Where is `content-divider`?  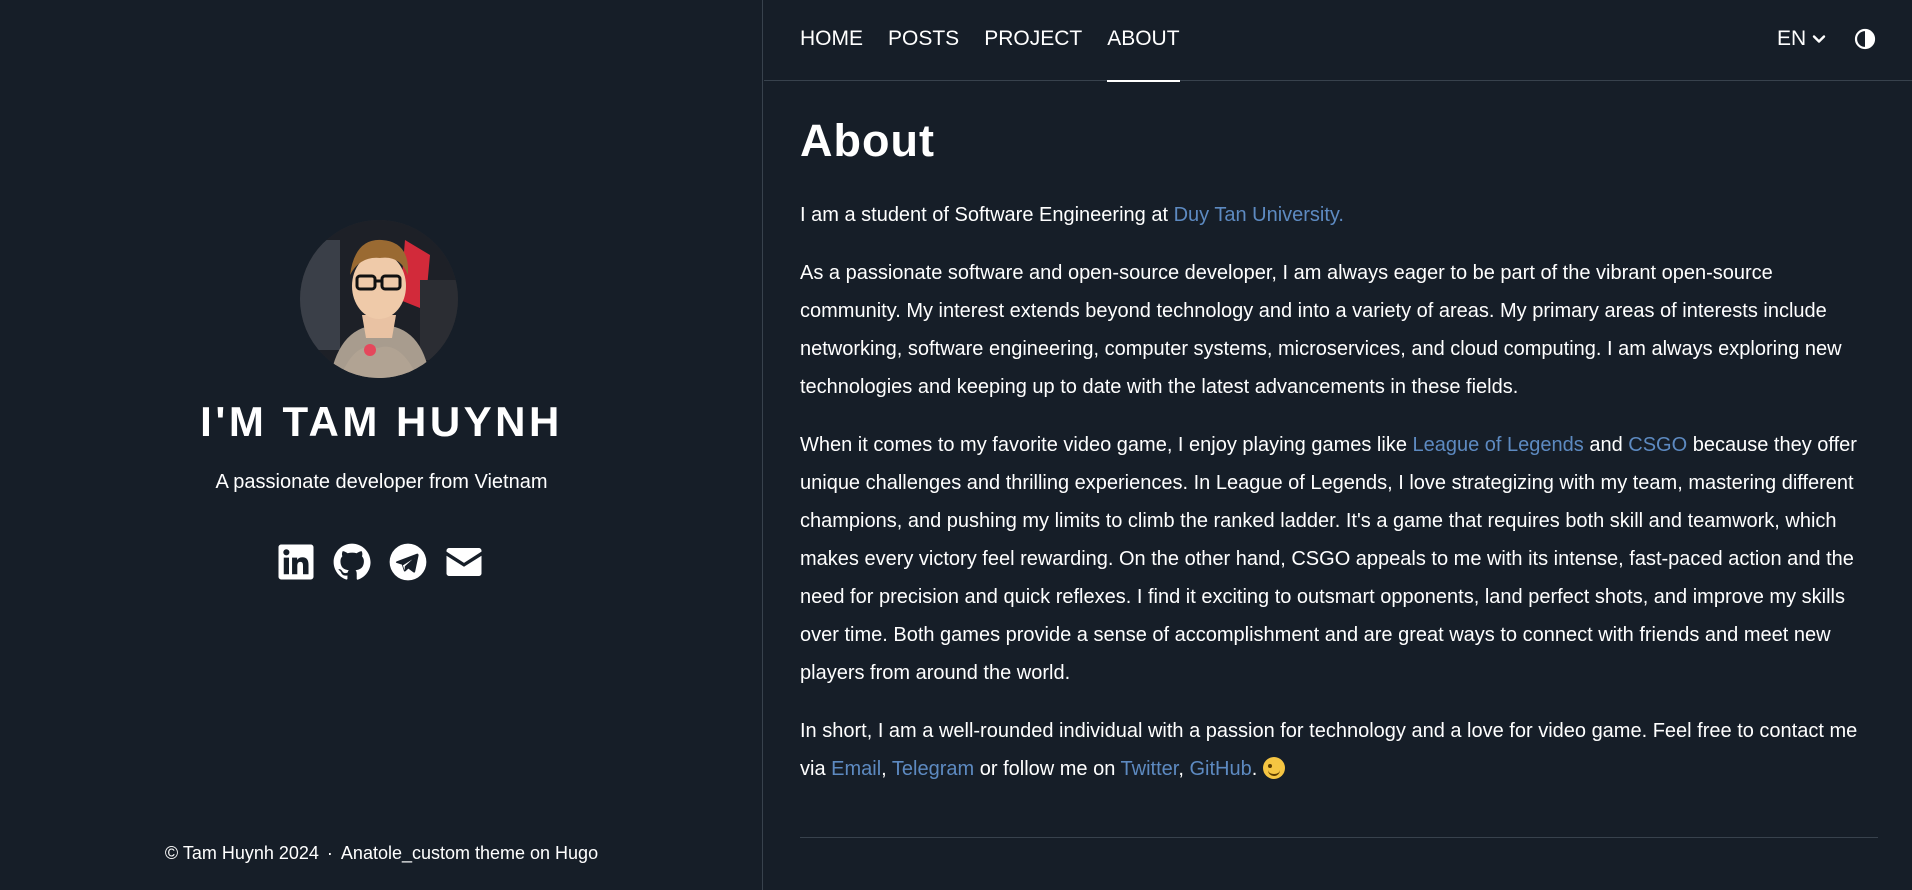
content-divider is located at coordinates (1339, 837).